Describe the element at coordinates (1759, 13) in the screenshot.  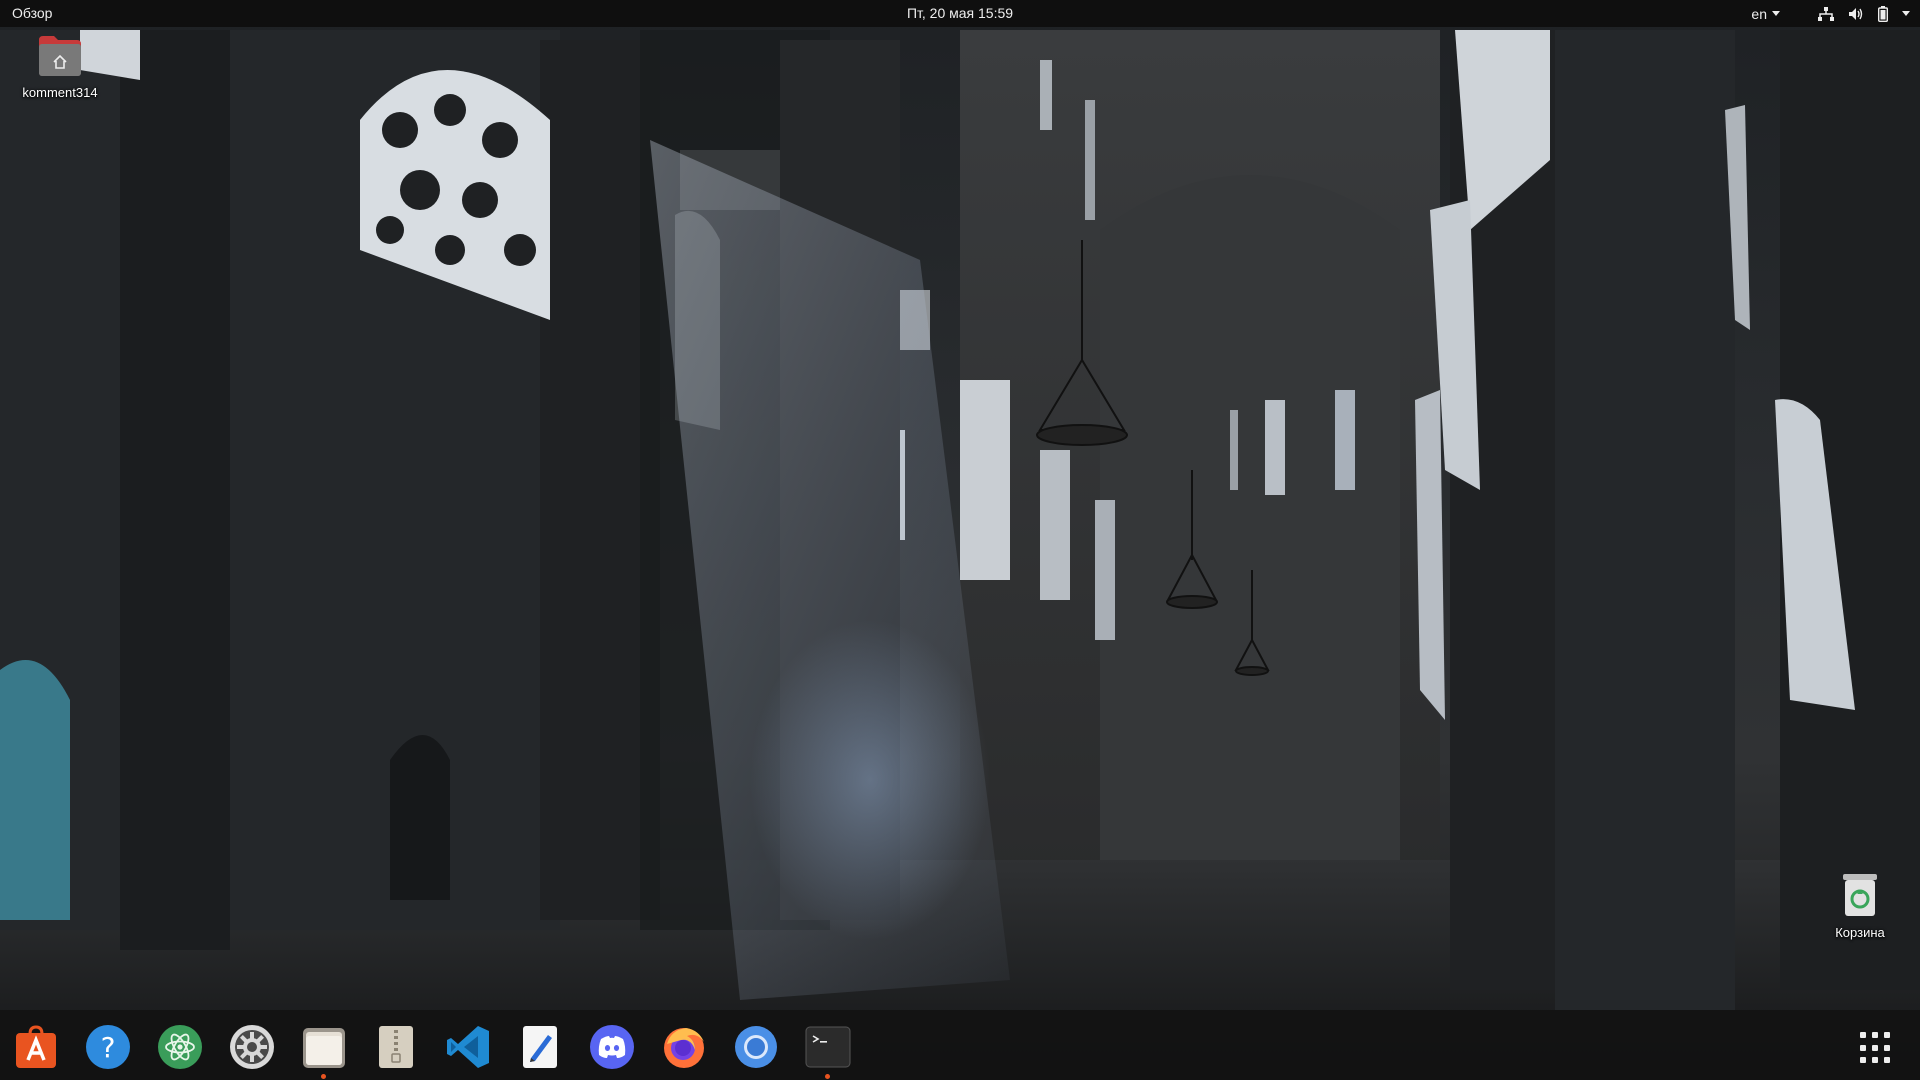
I see `keyboard-layout-label: en` at that location.